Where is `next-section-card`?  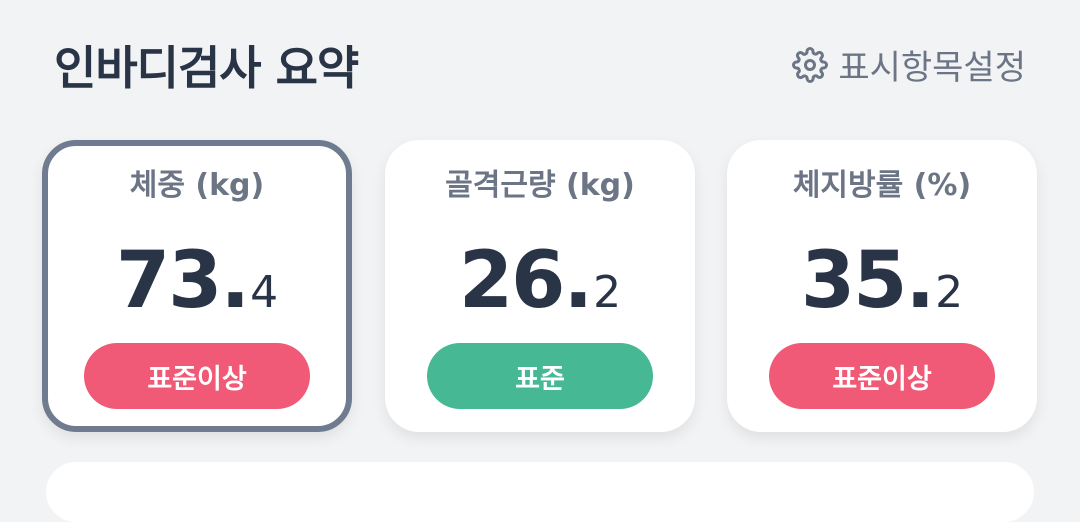 next-section-card is located at coordinates (540, 492).